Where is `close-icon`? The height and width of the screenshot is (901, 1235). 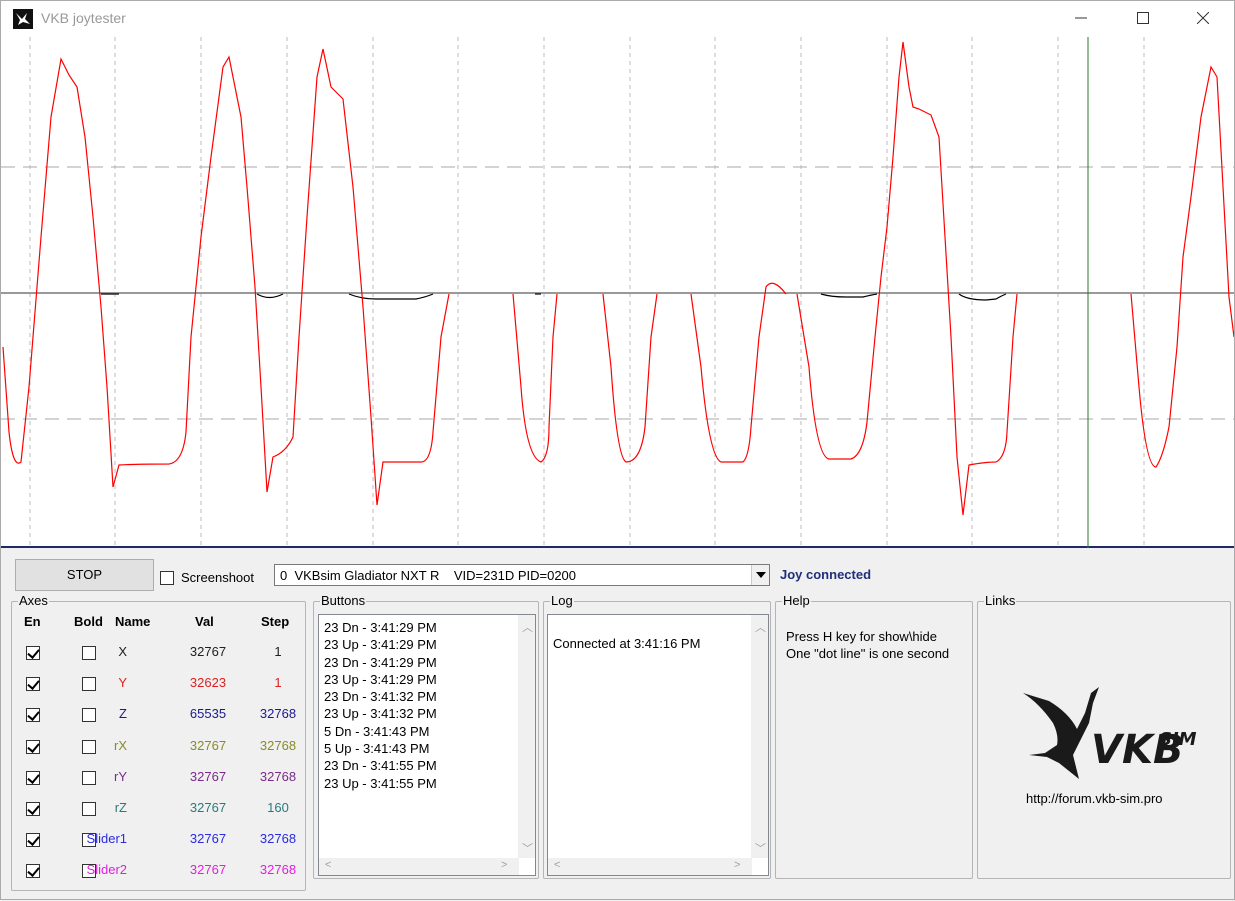
close-icon is located at coordinates (1203, 18).